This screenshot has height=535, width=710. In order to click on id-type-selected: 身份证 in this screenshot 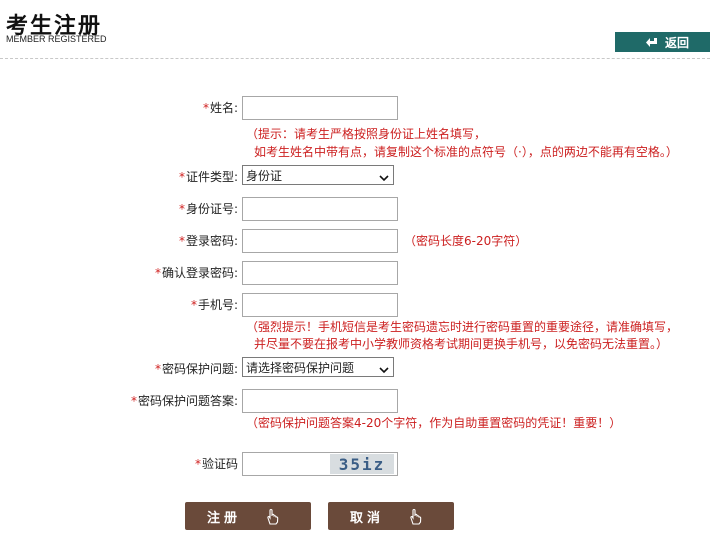, I will do `click(264, 175)`.